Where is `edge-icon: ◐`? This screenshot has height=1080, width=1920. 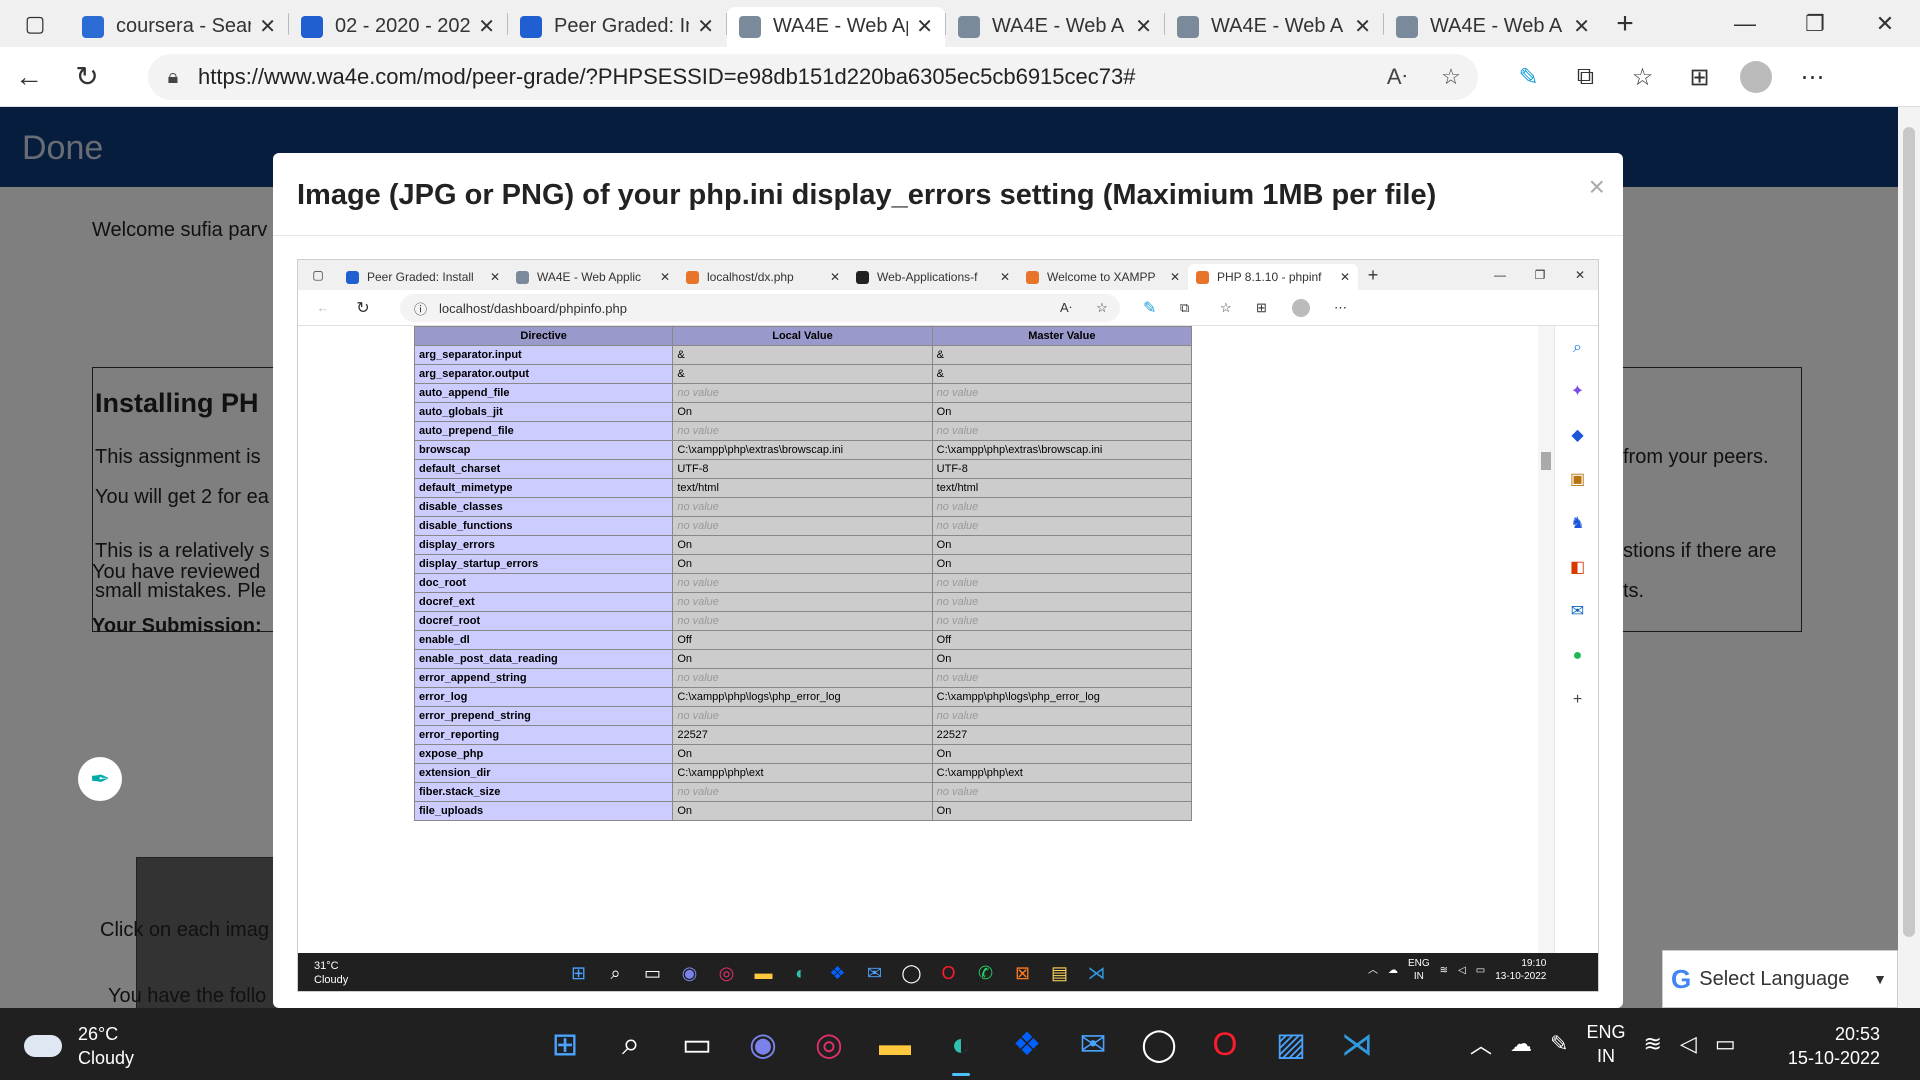 edge-icon: ◐ is located at coordinates (961, 1044).